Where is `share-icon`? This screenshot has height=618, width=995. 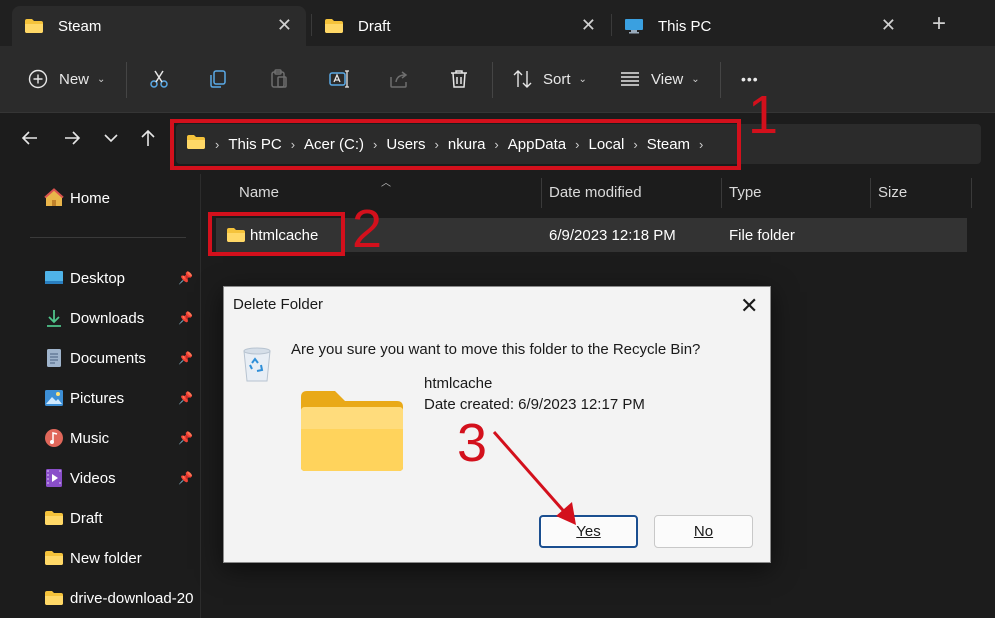 share-icon is located at coordinates (399, 79).